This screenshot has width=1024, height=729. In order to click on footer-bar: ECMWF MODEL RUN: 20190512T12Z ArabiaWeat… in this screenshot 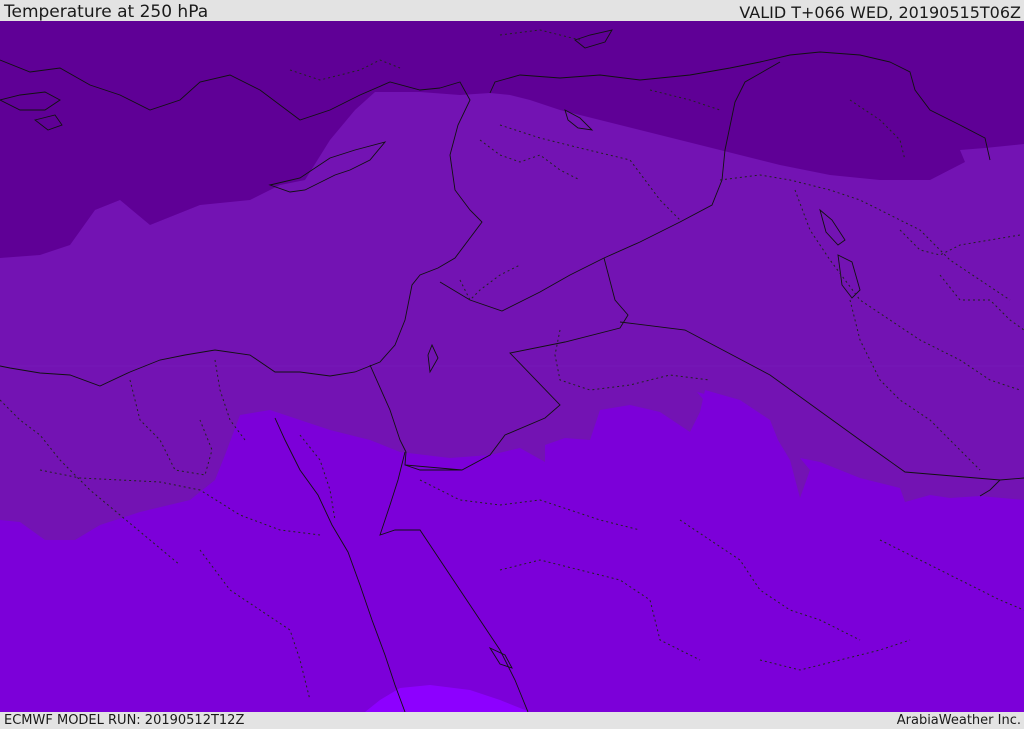, I will do `click(512, 720)`.